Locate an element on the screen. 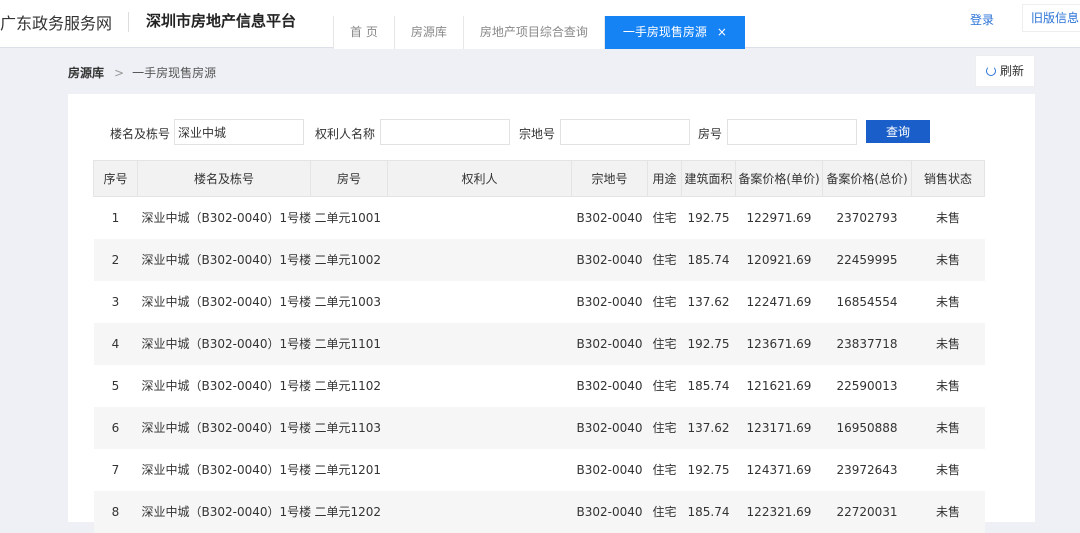 The image size is (1080, 533). col-land-header: 宗地号 is located at coordinates (609, 178).